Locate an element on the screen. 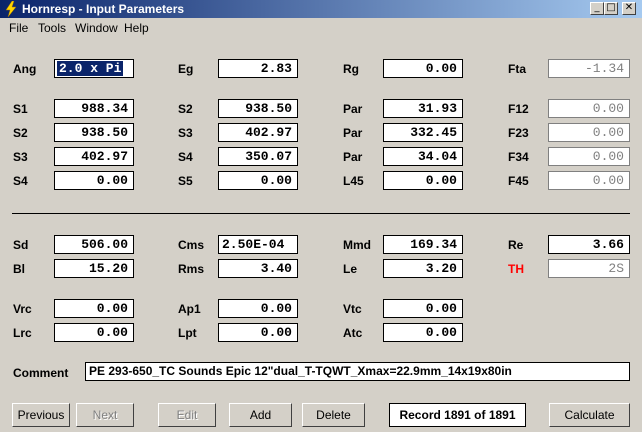 The width and height of the screenshot is (642, 432). vrc-field: 0.00 is located at coordinates (94, 308).